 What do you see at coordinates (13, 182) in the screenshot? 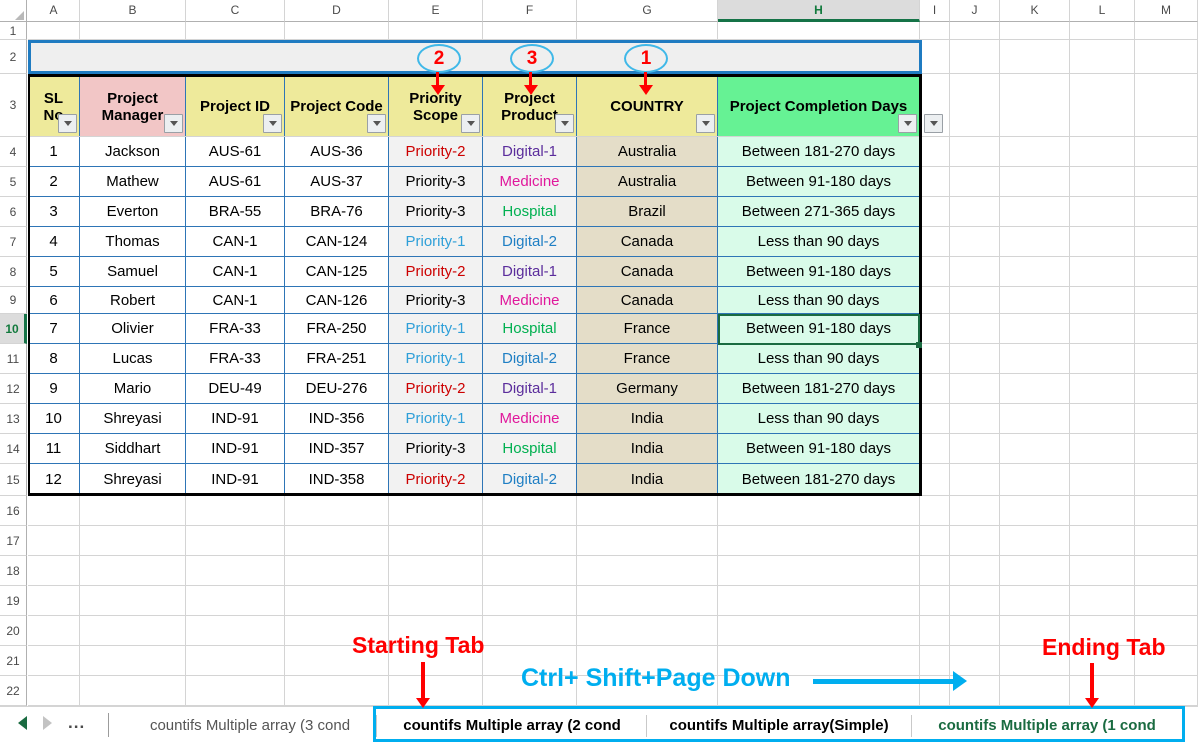
I see `row-header-5: 5` at bounding box center [13, 182].